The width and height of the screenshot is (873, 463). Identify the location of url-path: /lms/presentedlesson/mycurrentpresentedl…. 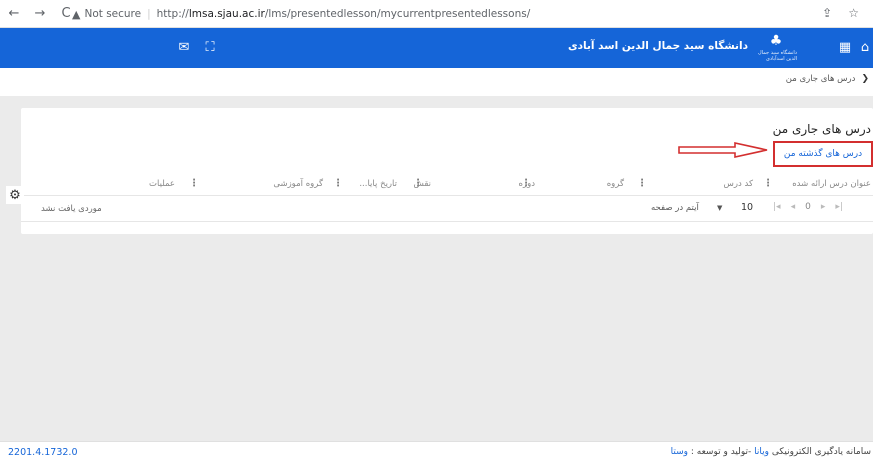
(397, 14).